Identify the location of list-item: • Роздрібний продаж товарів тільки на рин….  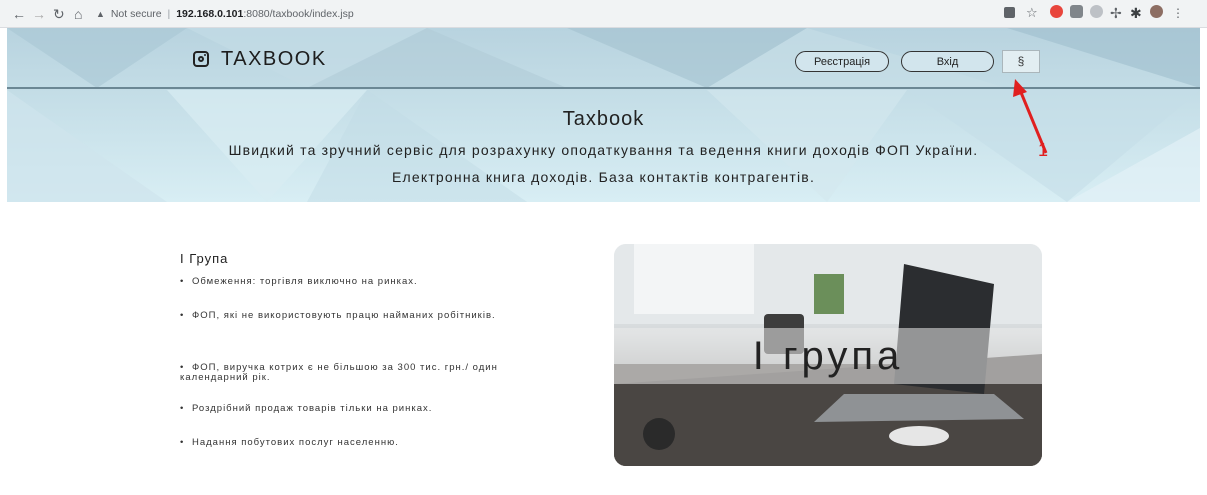
(306, 408).